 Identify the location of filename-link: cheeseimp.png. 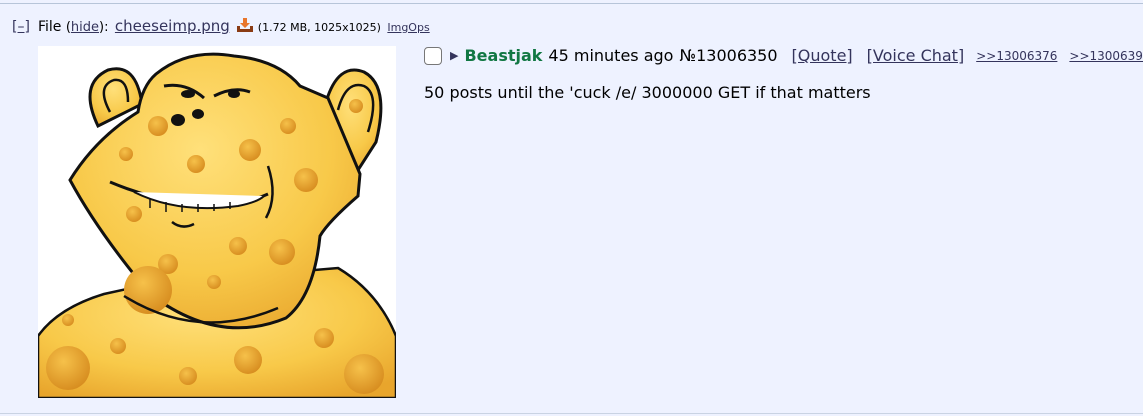
(172, 26).